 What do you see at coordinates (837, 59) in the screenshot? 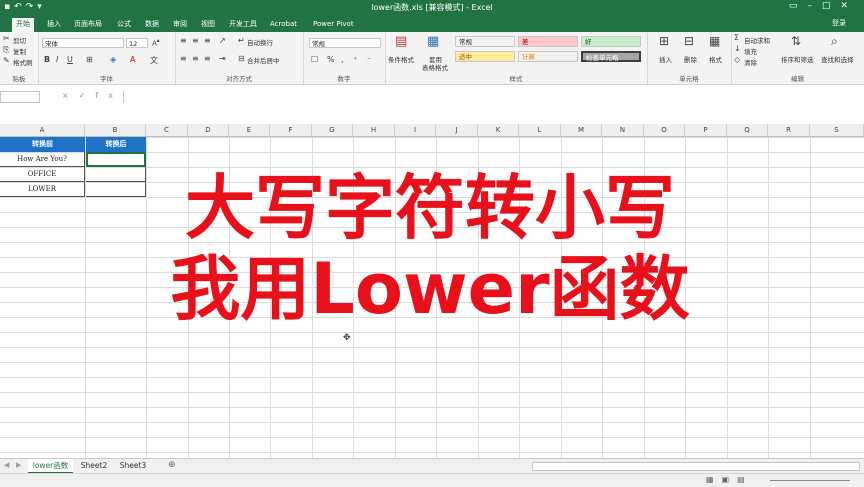
I see `find-select-button: 查找和选择` at bounding box center [837, 59].